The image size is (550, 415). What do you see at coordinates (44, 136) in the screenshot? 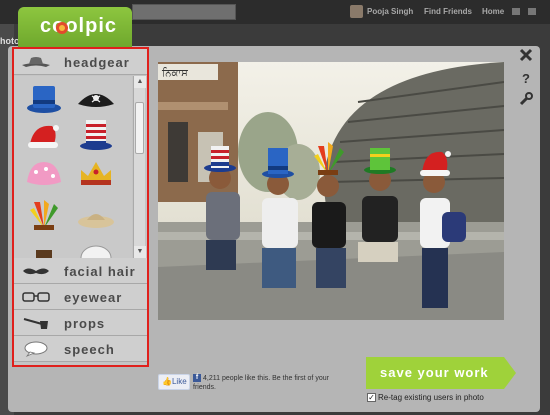
I see `santa-hat-icon` at bounding box center [44, 136].